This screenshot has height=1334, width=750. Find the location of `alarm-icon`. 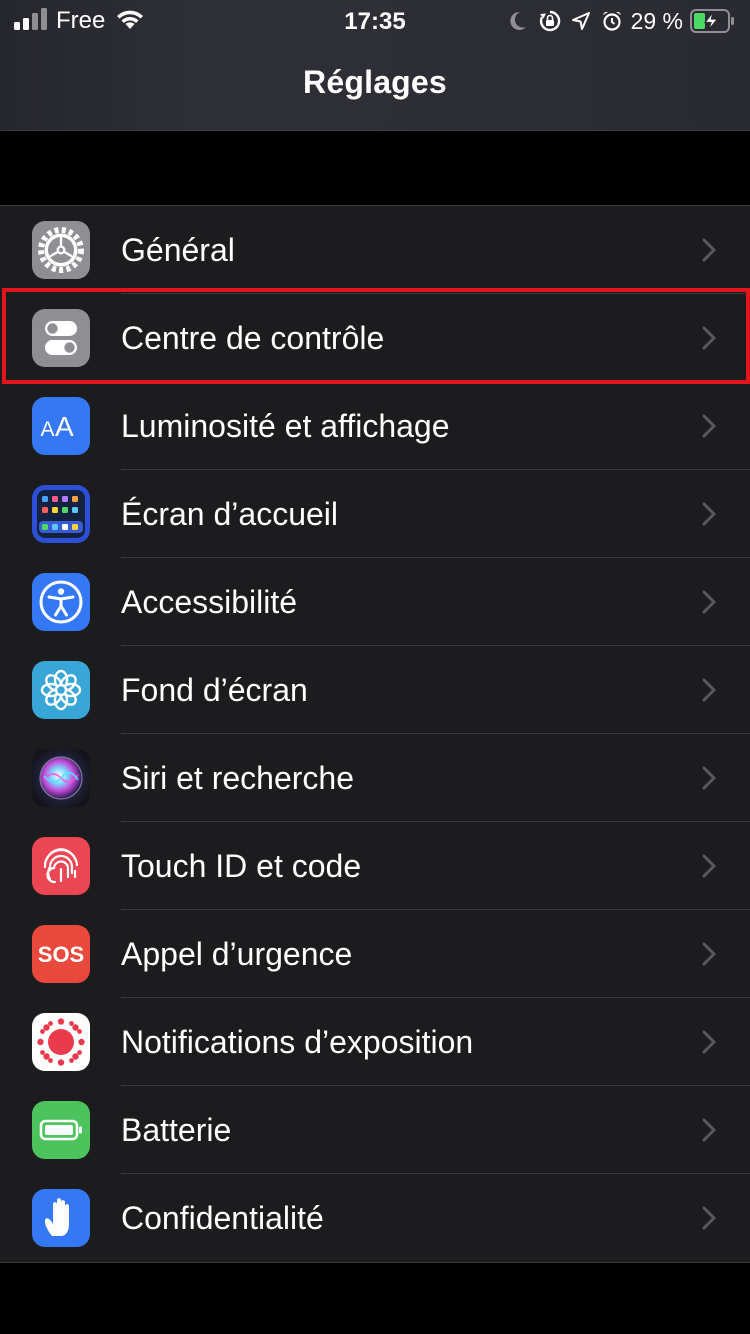

alarm-icon is located at coordinates (612, 21).